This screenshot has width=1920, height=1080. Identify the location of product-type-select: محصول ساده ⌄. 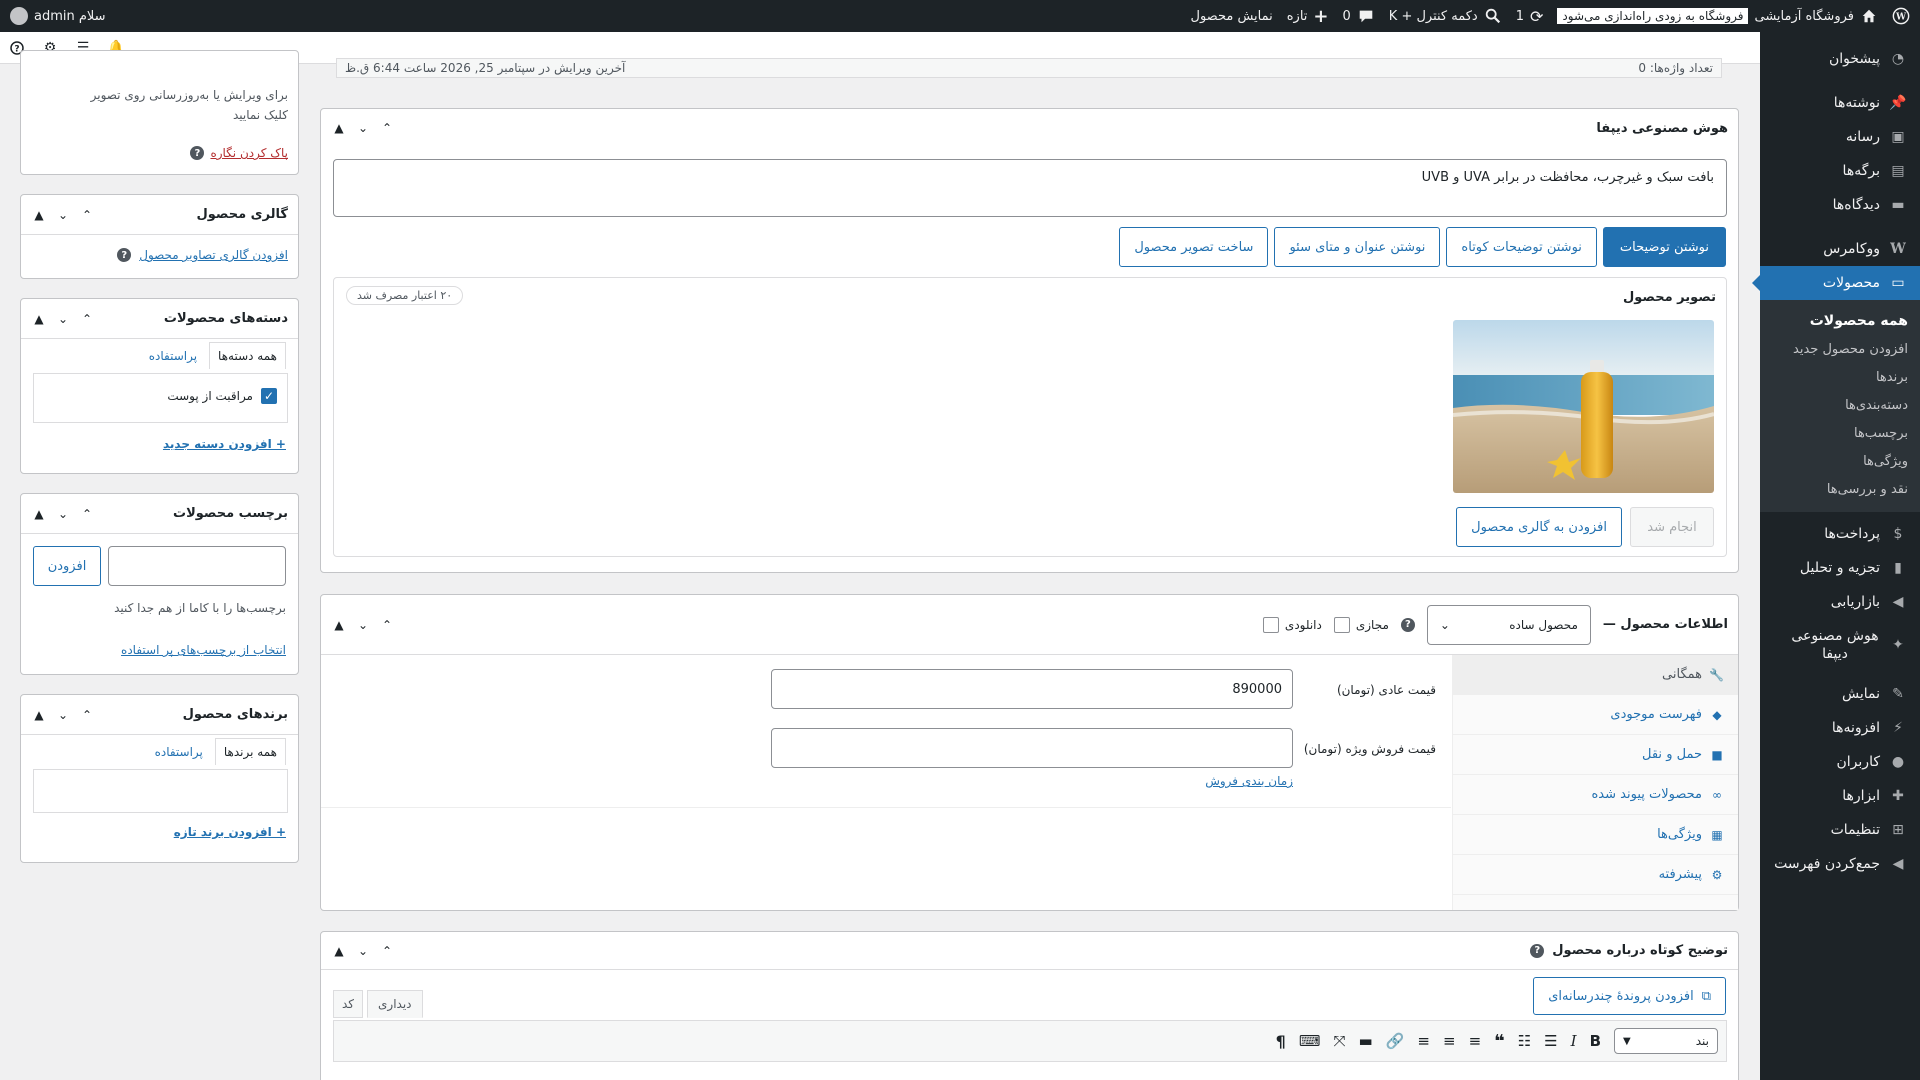
(1508, 624).